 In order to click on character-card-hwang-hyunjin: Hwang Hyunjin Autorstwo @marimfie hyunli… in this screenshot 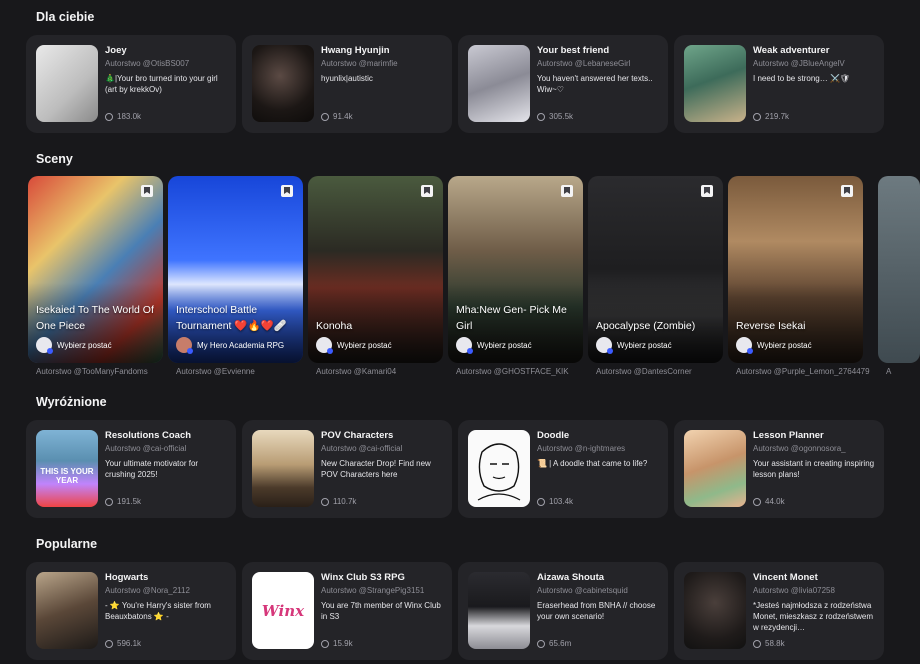, I will do `click(347, 84)`.